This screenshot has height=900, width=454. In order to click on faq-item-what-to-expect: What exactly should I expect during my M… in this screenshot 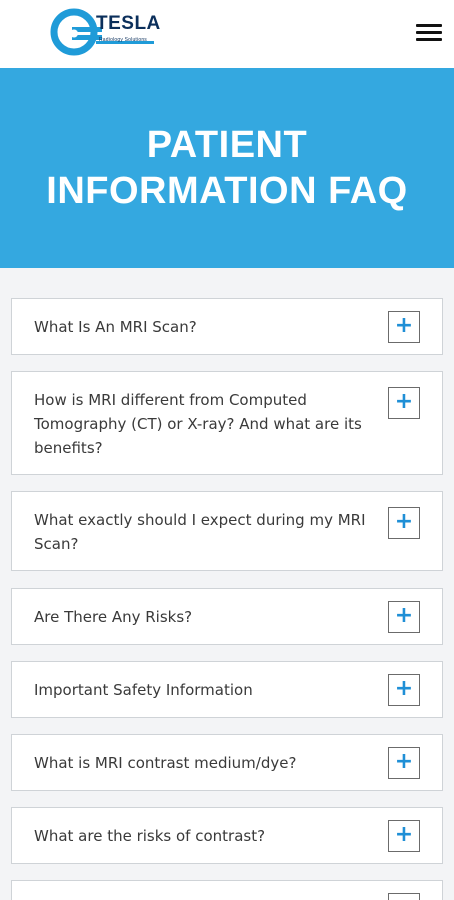, I will do `click(227, 531)`.